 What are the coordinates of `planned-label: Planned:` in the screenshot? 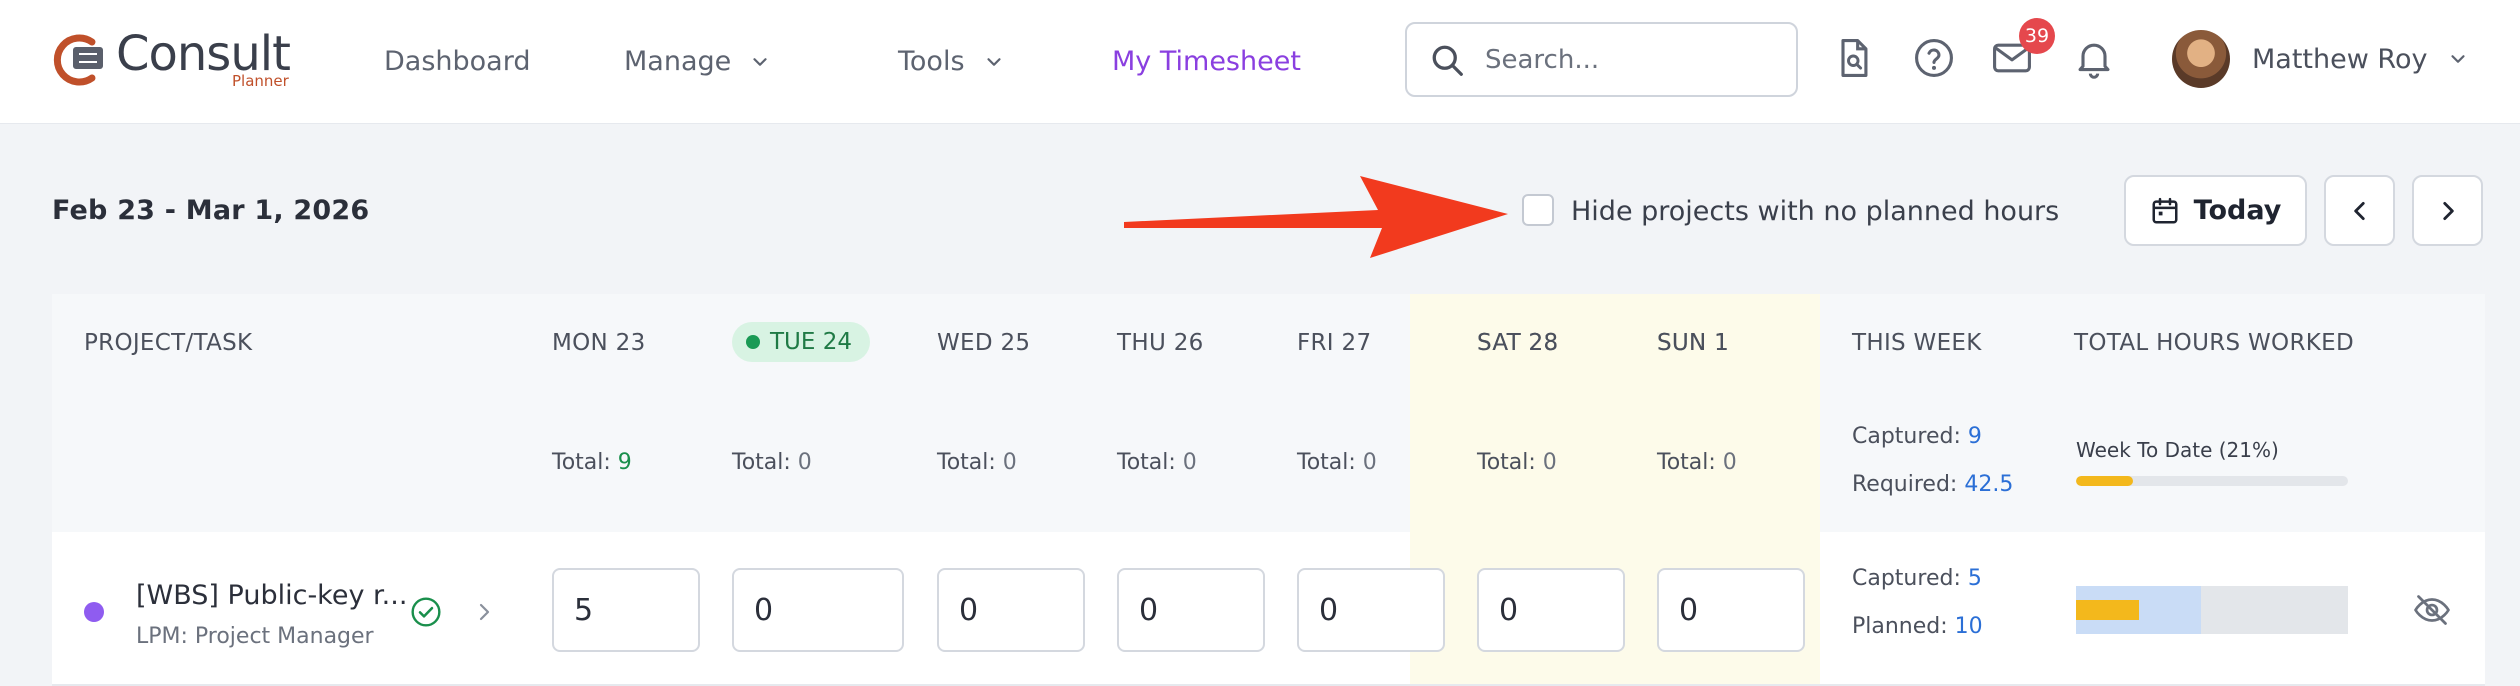 It's located at (1900, 626).